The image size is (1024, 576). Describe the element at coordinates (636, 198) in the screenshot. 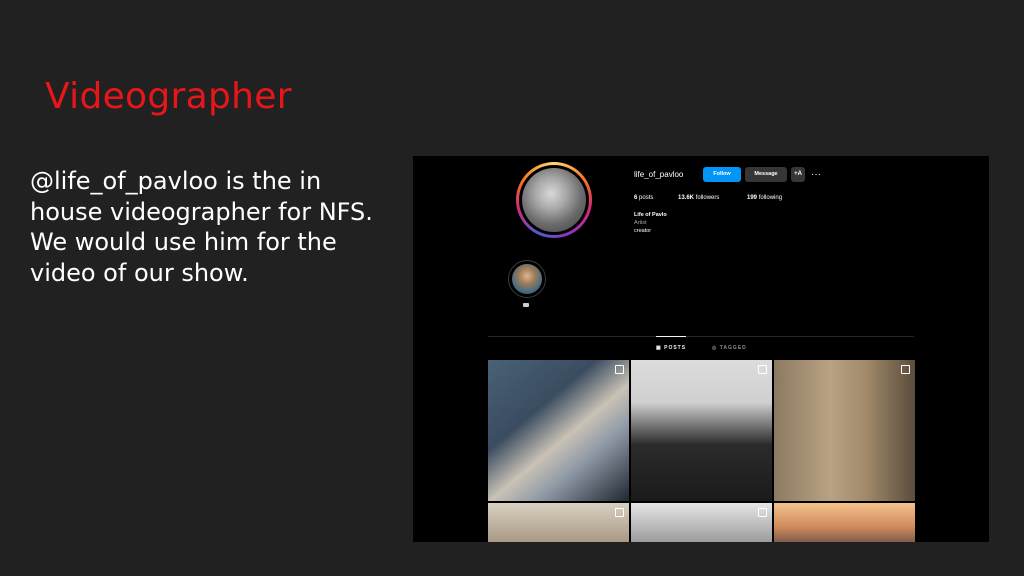

I see `posts-count: 6` at that location.